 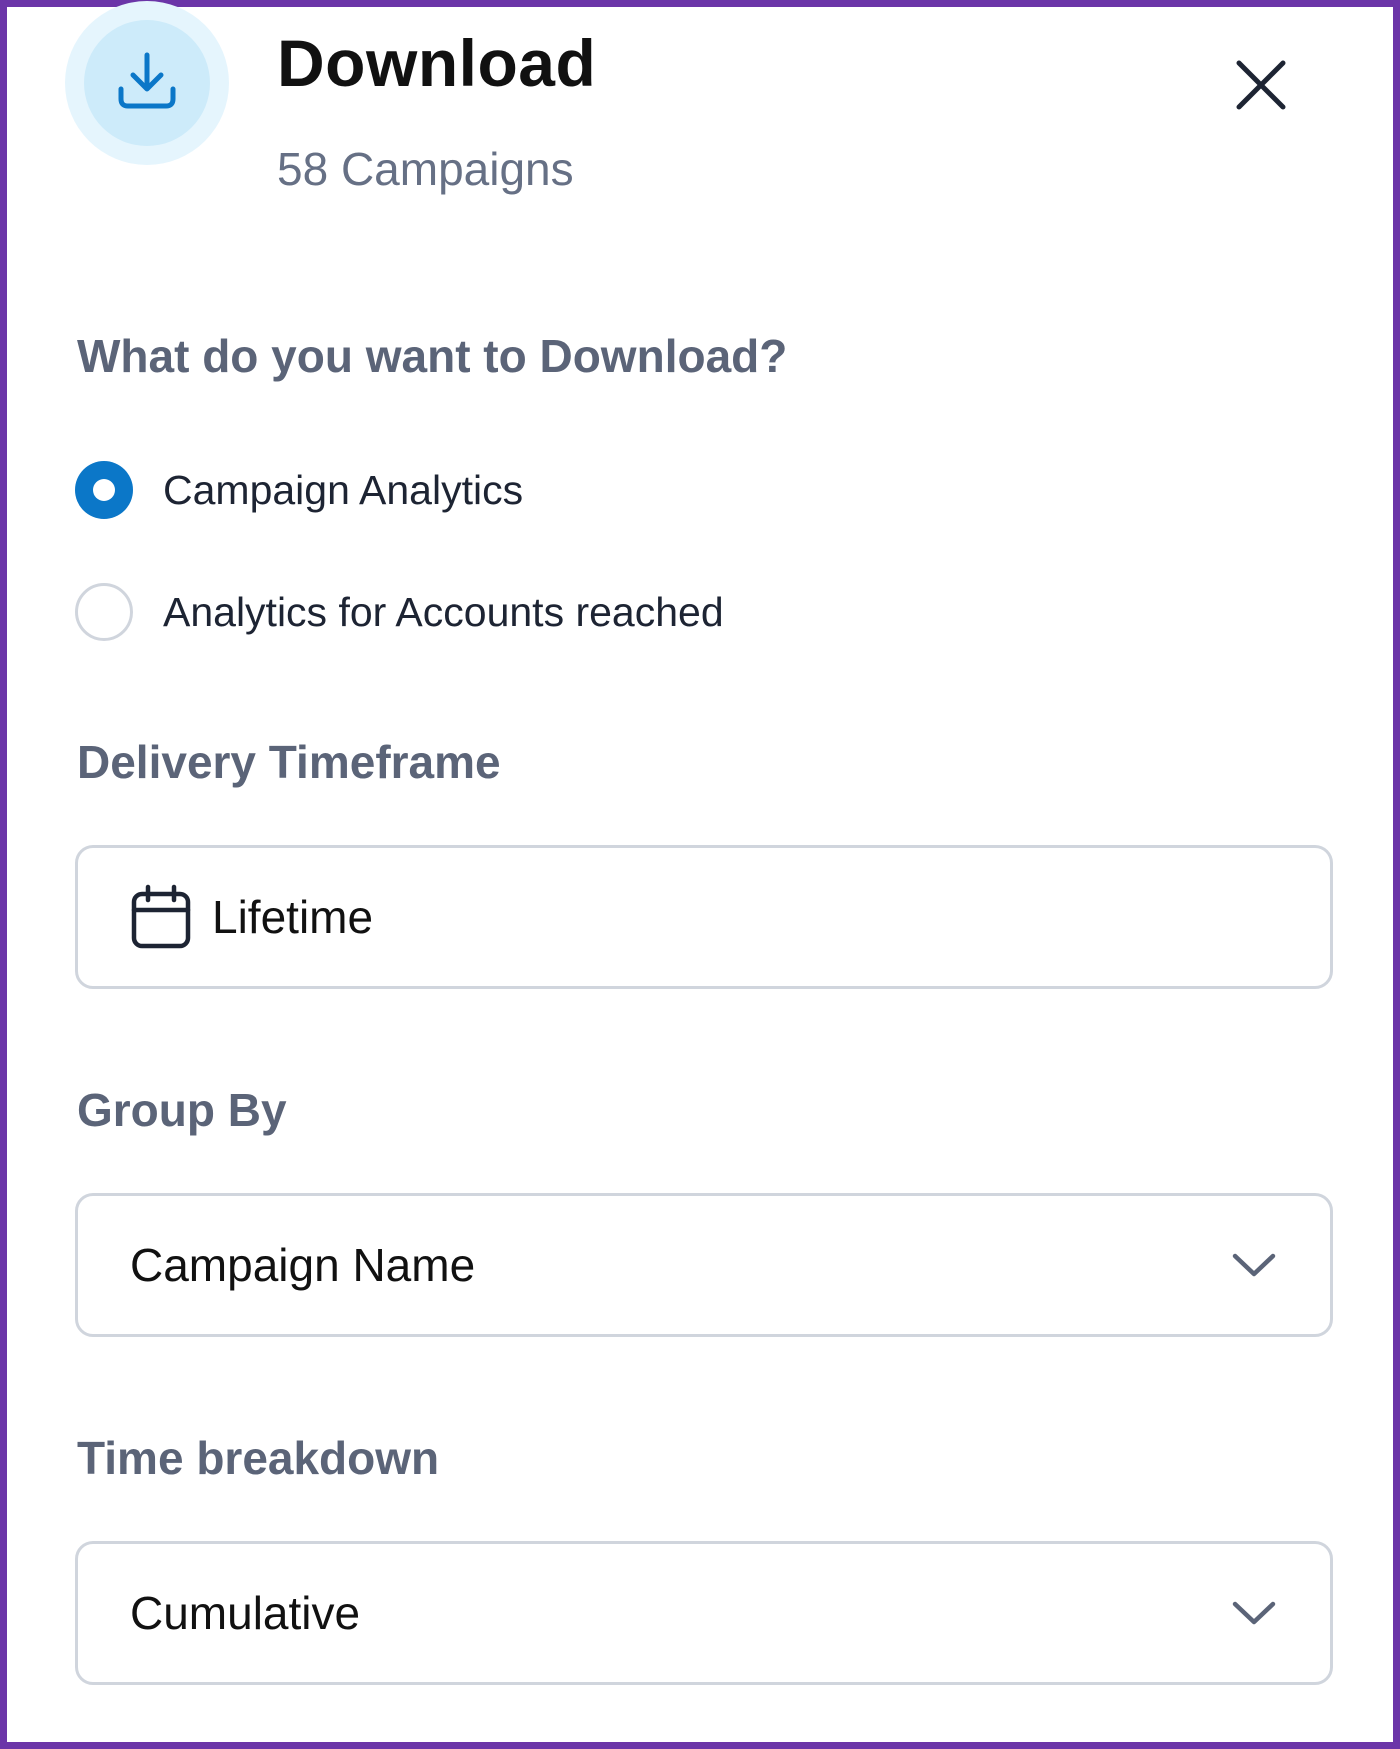 I want to click on campaign-count: 58 Campaigns, so click(x=425, y=169).